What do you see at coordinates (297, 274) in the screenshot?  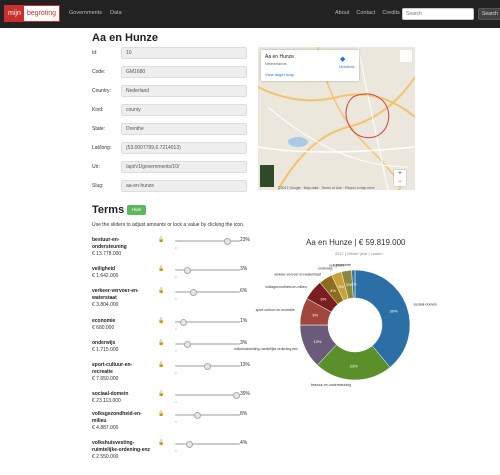 I see `pie-slice-name: verkeer-vervoer-en-waterstaat` at bounding box center [297, 274].